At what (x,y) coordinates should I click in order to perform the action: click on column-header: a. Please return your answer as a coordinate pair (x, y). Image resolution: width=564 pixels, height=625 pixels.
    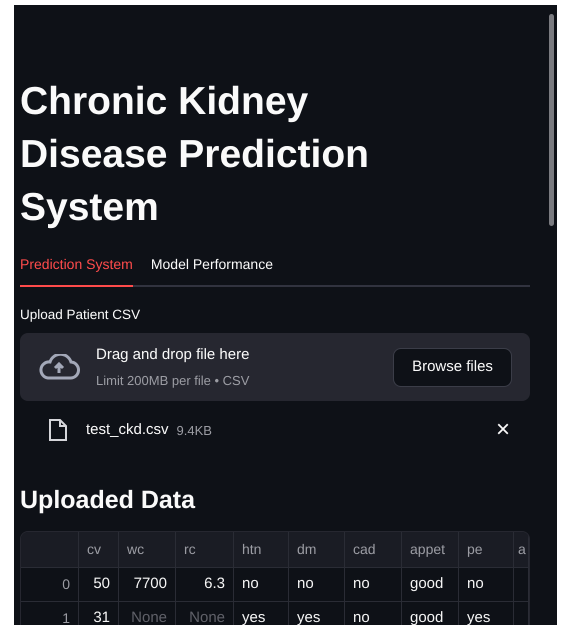
    Looking at the image, I should click on (521, 549).